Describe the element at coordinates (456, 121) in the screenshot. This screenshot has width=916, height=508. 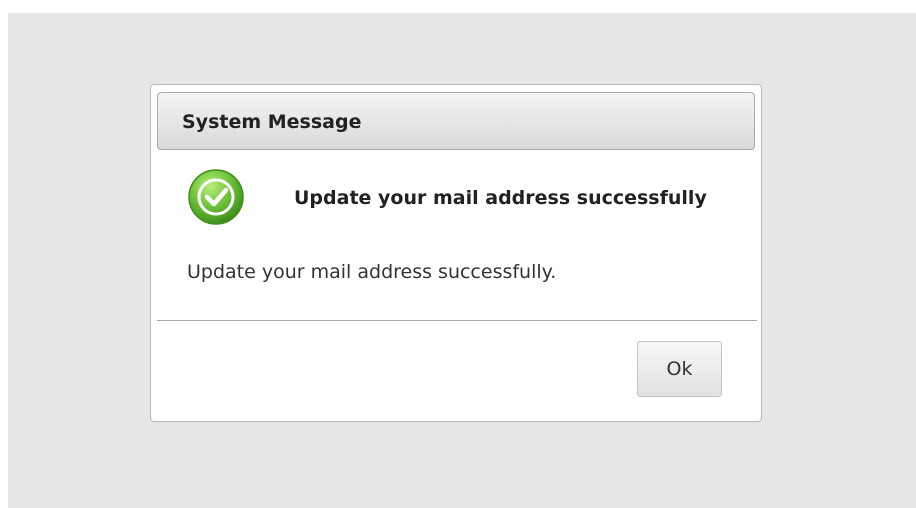
I see `dialog-titlebar: System Message` at that location.